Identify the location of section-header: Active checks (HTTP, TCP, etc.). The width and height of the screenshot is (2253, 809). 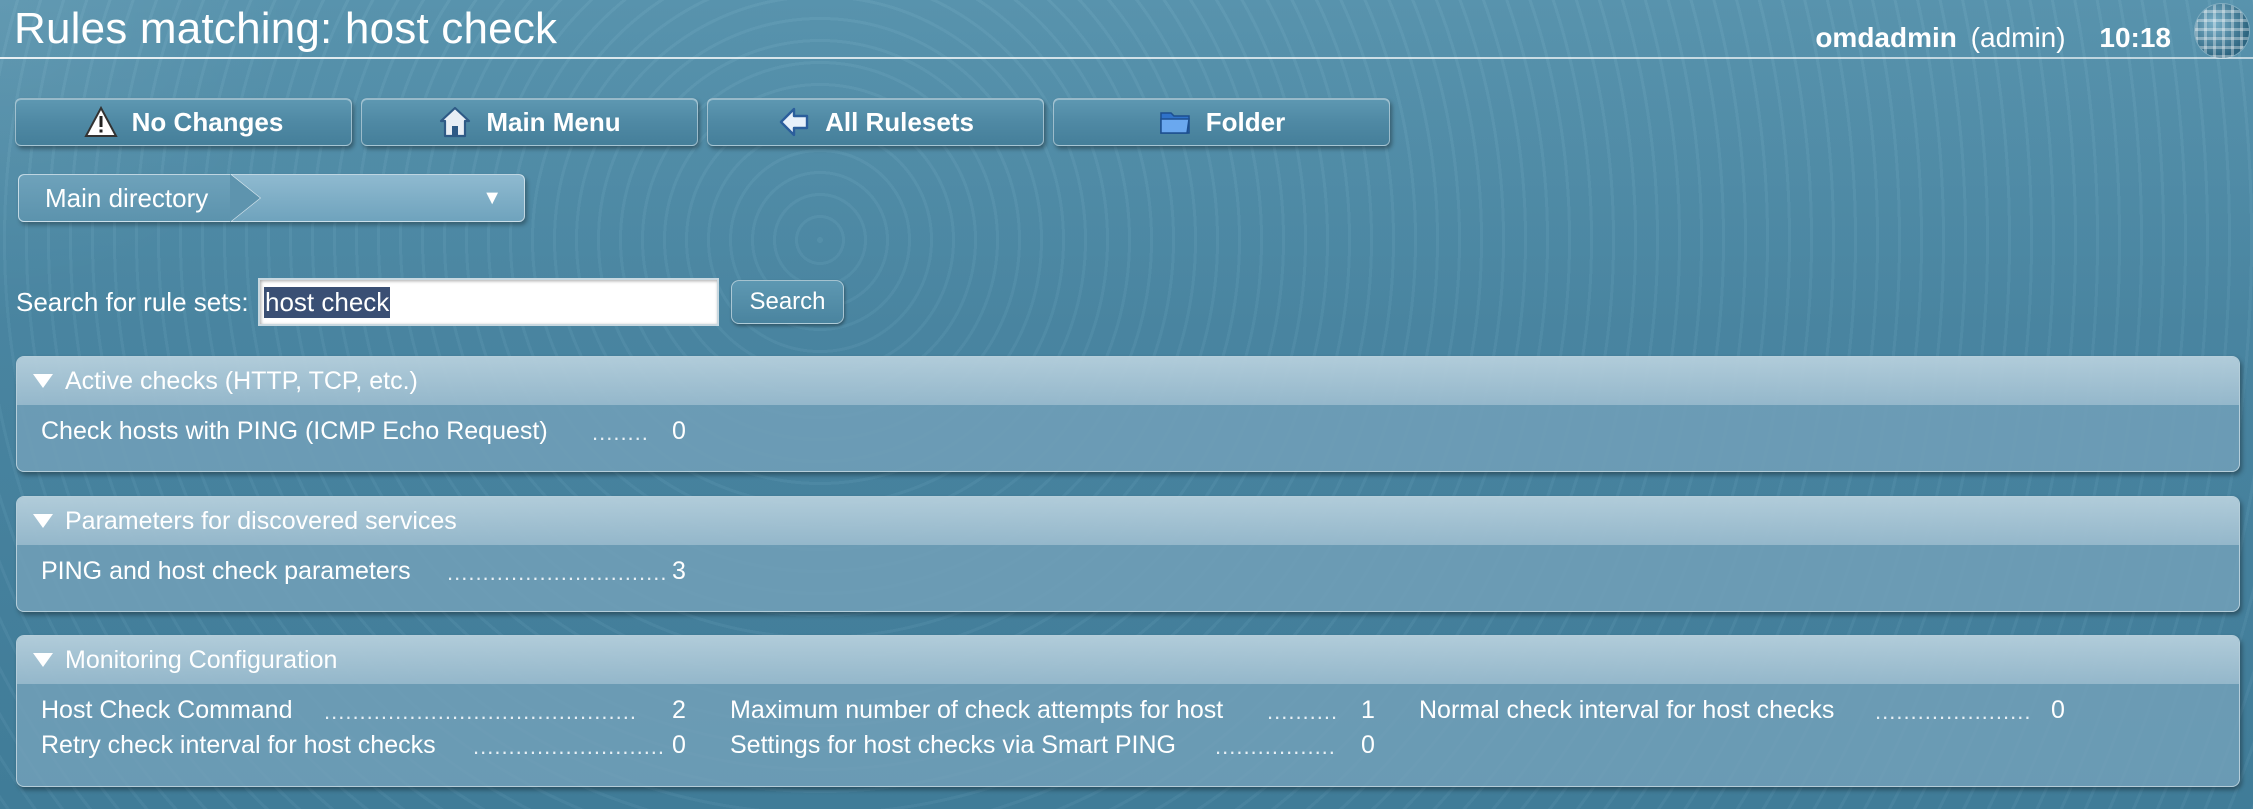
(1128, 381).